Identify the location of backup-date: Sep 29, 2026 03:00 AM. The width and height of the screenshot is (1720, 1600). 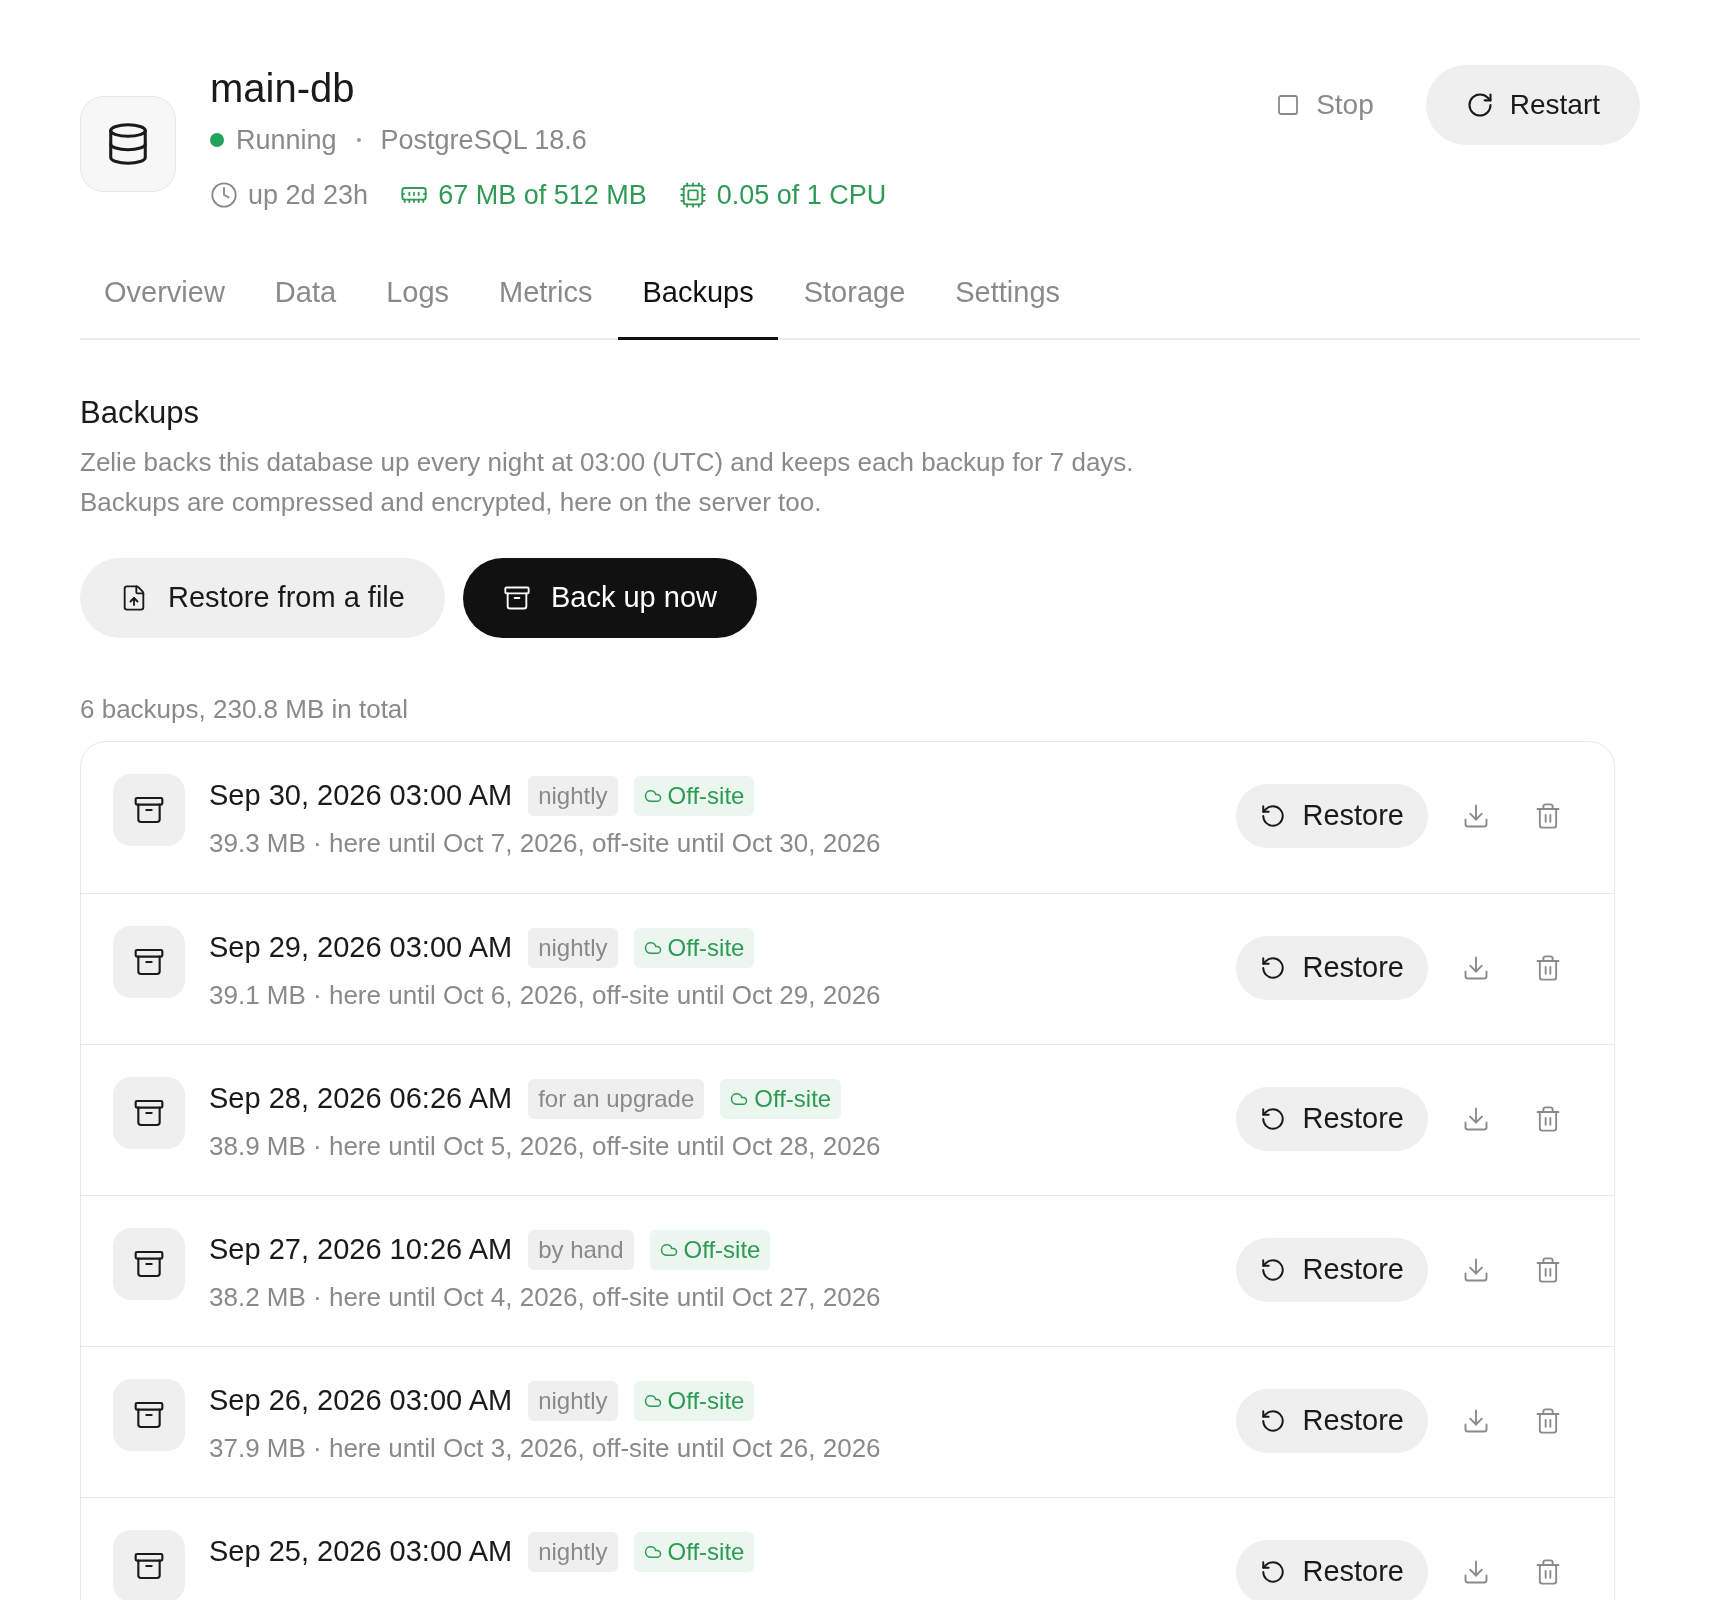
(361, 947).